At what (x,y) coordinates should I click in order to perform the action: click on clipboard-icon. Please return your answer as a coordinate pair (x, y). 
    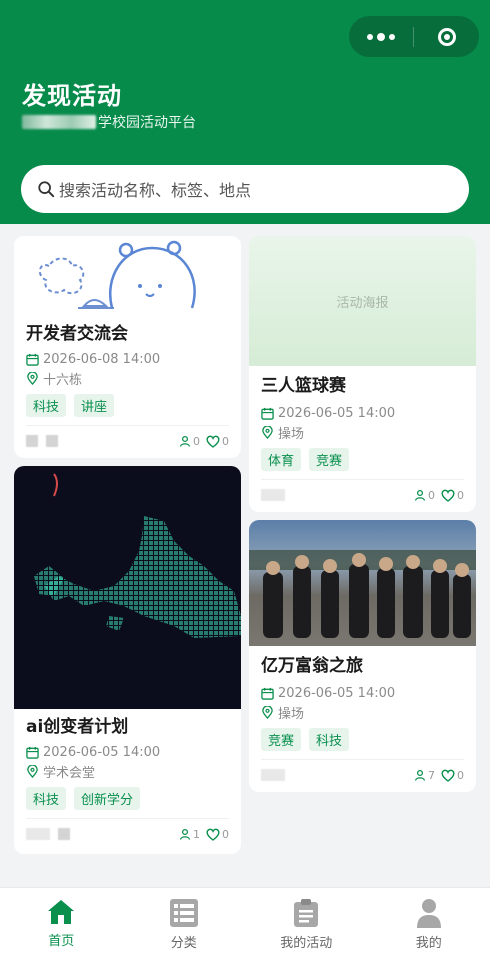
    Looking at the image, I should click on (306, 913).